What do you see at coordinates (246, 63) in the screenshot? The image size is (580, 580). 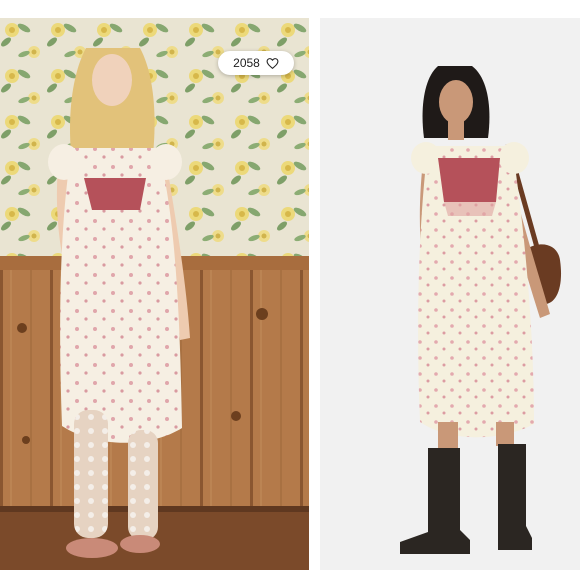 I see `like-count: 2058` at bounding box center [246, 63].